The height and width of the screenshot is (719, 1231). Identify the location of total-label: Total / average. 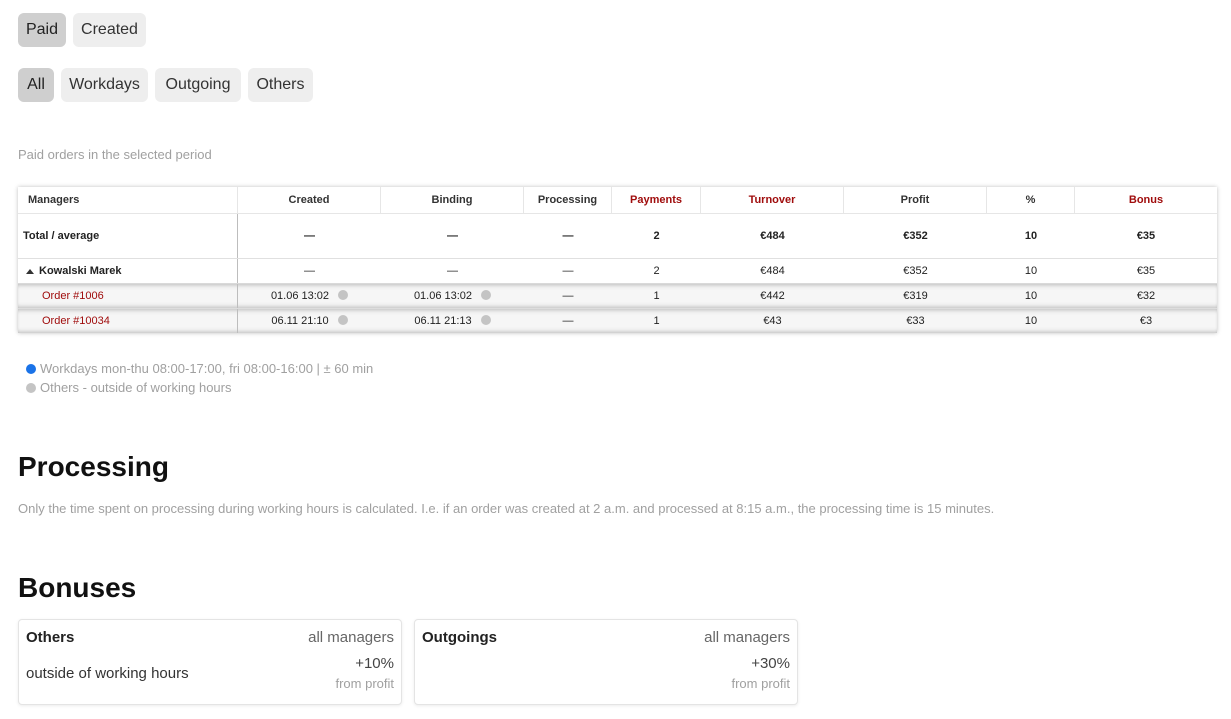
(128, 236).